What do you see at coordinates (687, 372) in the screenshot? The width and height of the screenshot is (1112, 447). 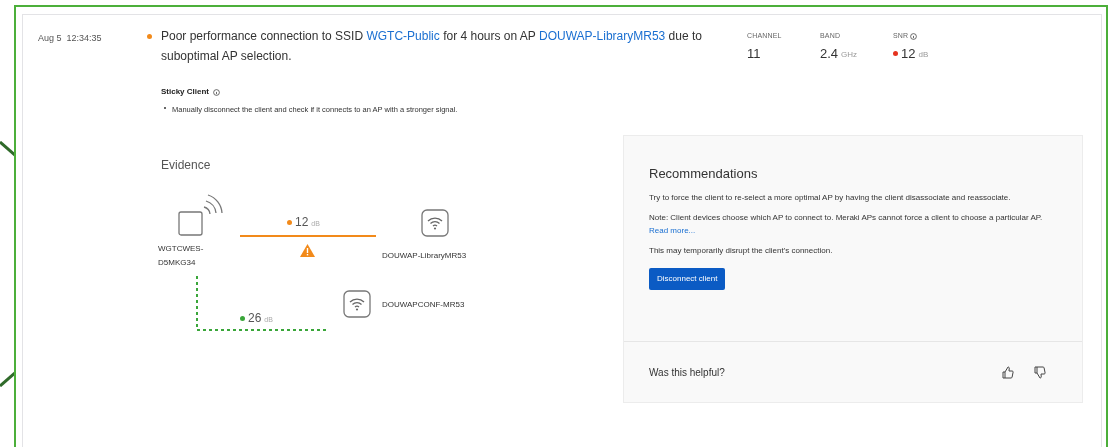 I see `feedback-question: Was this helpful?` at bounding box center [687, 372].